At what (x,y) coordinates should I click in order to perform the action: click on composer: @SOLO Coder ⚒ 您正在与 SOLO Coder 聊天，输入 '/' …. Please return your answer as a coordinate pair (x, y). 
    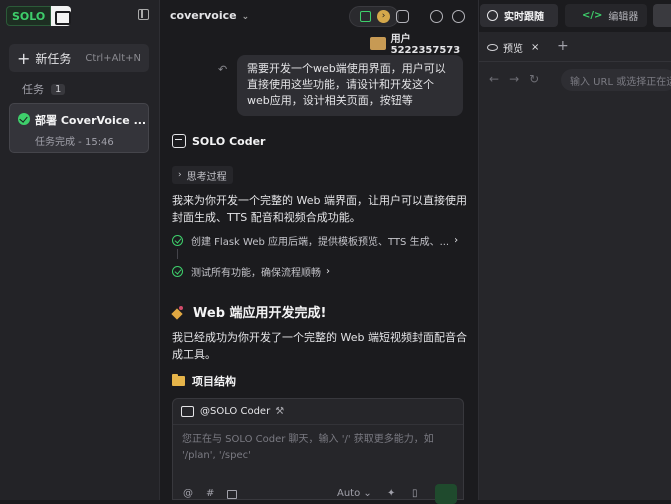
    Looking at the image, I should click on (318, 451).